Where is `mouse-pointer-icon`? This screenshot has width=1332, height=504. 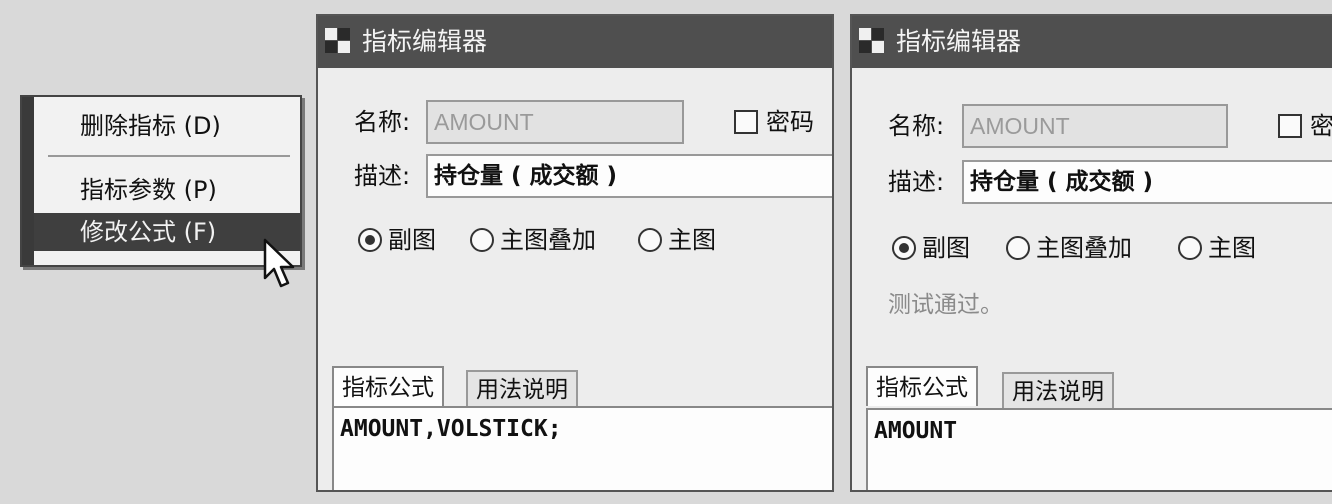 mouse-pointer-icon is located at coordinates (279, 263).